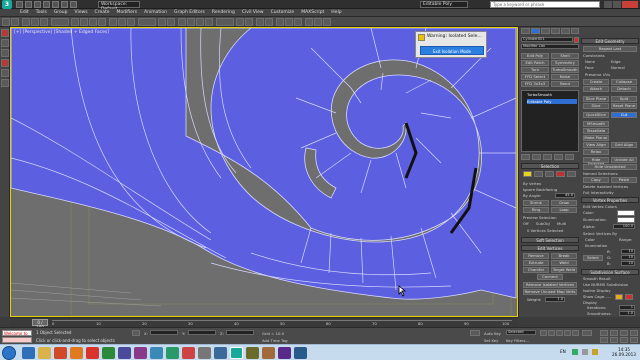  Describe the element at coordinates (596, 89) in the screenshot. I see `attach-button: Attach` at that location.